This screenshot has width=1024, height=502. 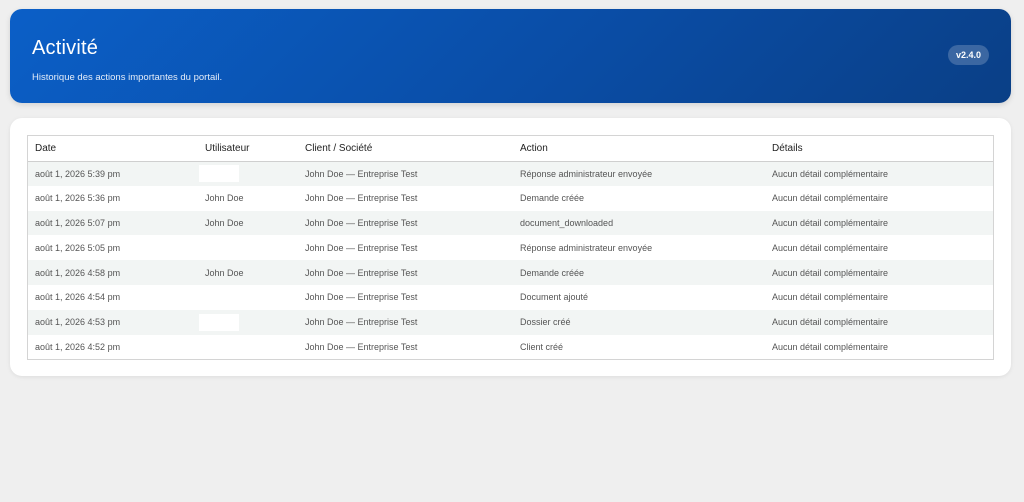 I want to click on cell-action: document_downloaded, so click(x=639, y=223).